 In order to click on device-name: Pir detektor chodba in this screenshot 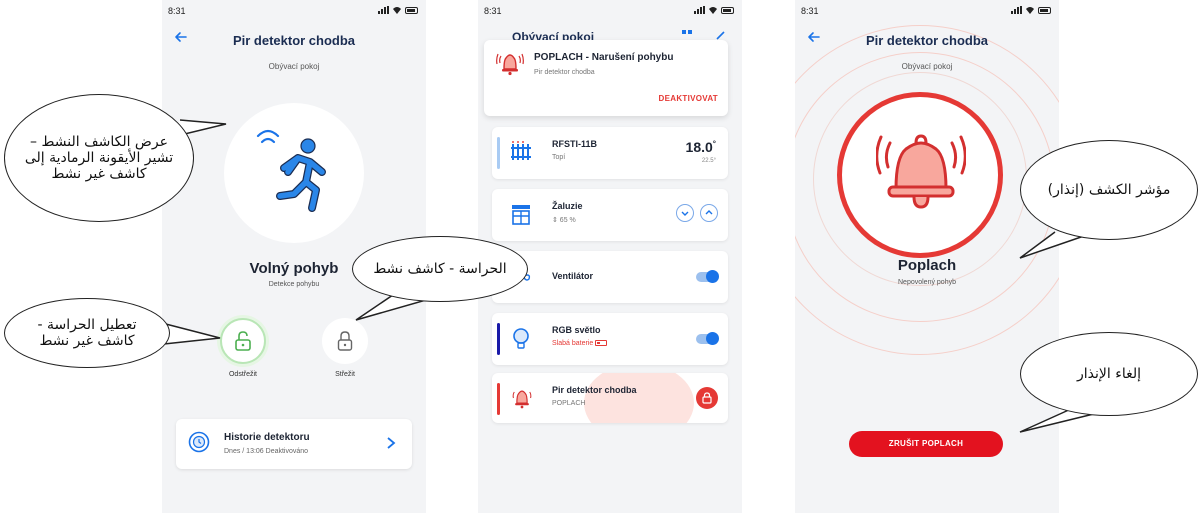, I will do `click(594, 390)`.